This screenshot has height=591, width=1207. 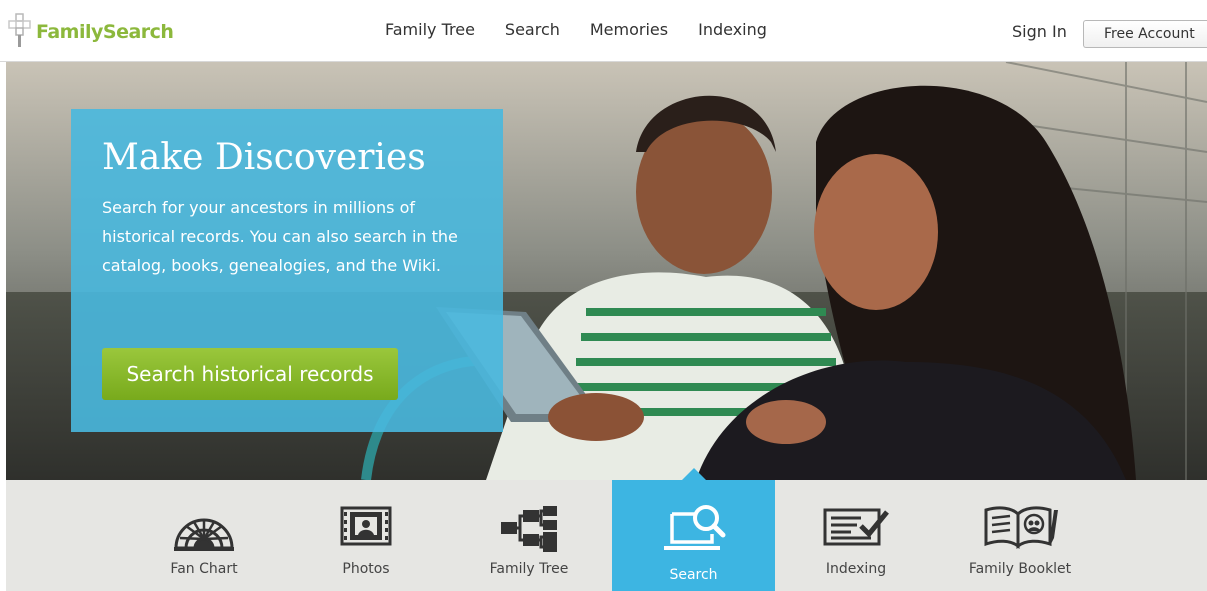 I want to click on search-laptop-icon, so click(x=694, y=527).